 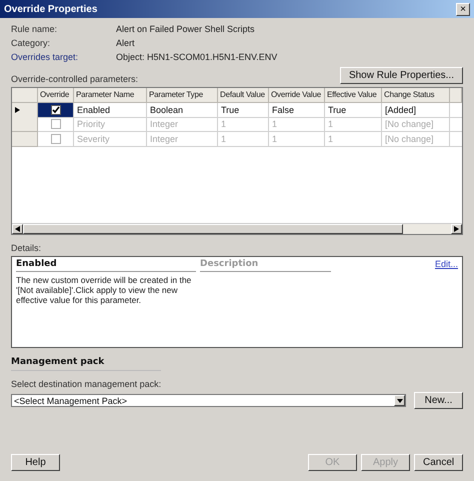 I want to click on left-arrow-icon, so click(x=17, y=229).